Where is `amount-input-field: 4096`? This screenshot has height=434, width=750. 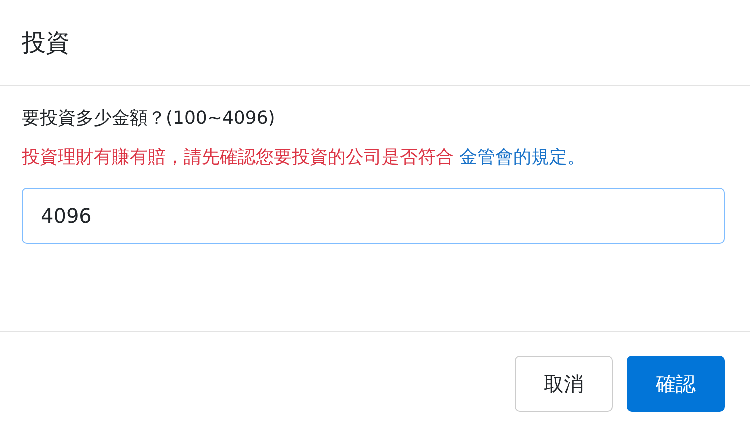
amount-input-field: 4096 is located at coordinates (373, 216).